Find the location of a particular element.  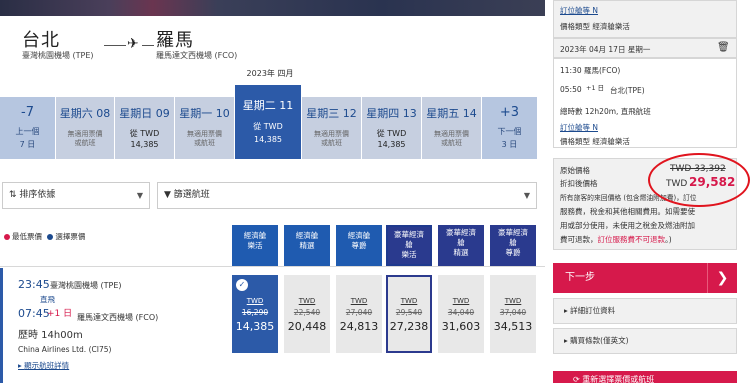

fare-price: 20,448 is located at coordinates (307, 326).